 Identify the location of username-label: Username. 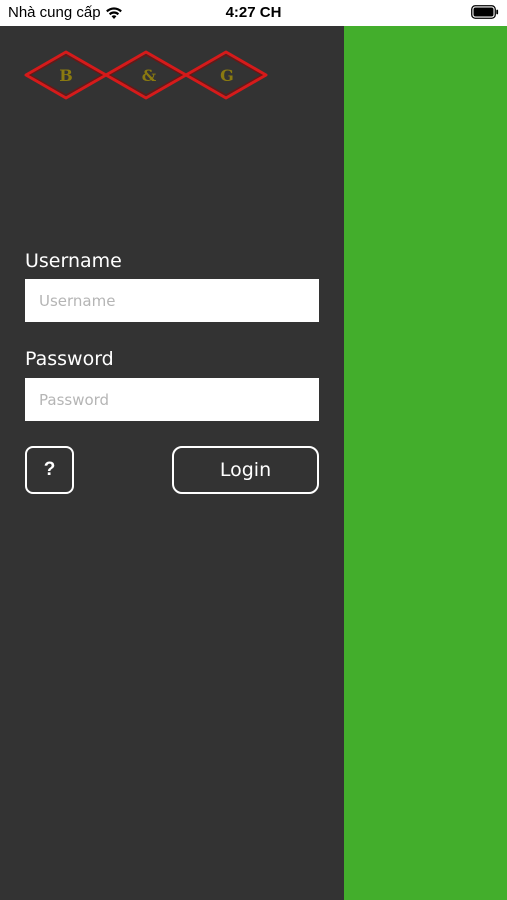
(73, 261).